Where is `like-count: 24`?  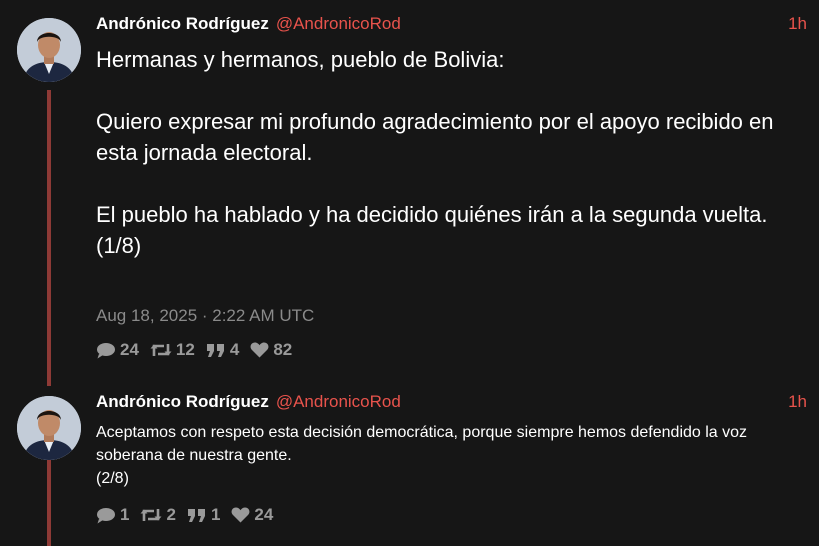 like-count: 24 is located at coordinates (264, 514).